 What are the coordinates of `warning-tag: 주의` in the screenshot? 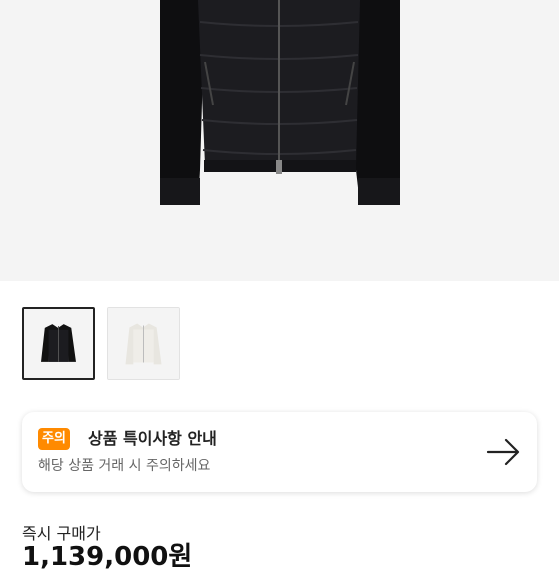 It's located at (54, 439).